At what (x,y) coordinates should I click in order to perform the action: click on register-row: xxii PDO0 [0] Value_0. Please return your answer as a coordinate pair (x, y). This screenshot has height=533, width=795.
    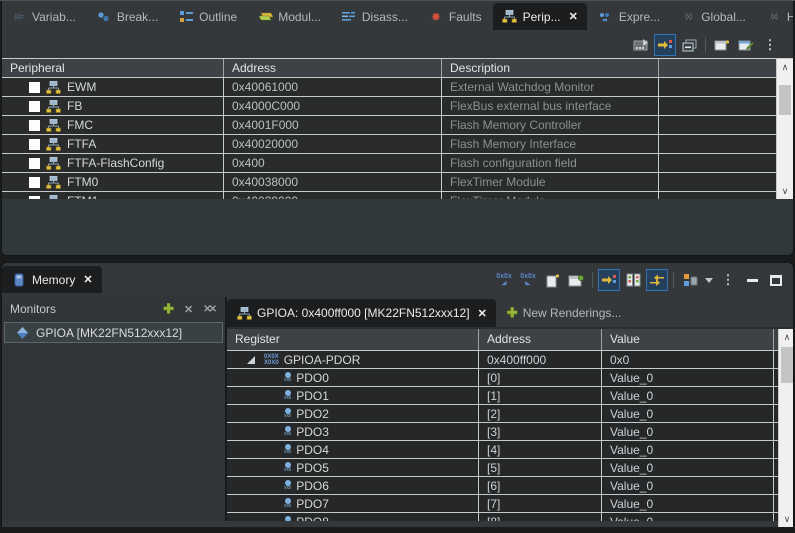
    Looking at the image, I should click on (510, 378).